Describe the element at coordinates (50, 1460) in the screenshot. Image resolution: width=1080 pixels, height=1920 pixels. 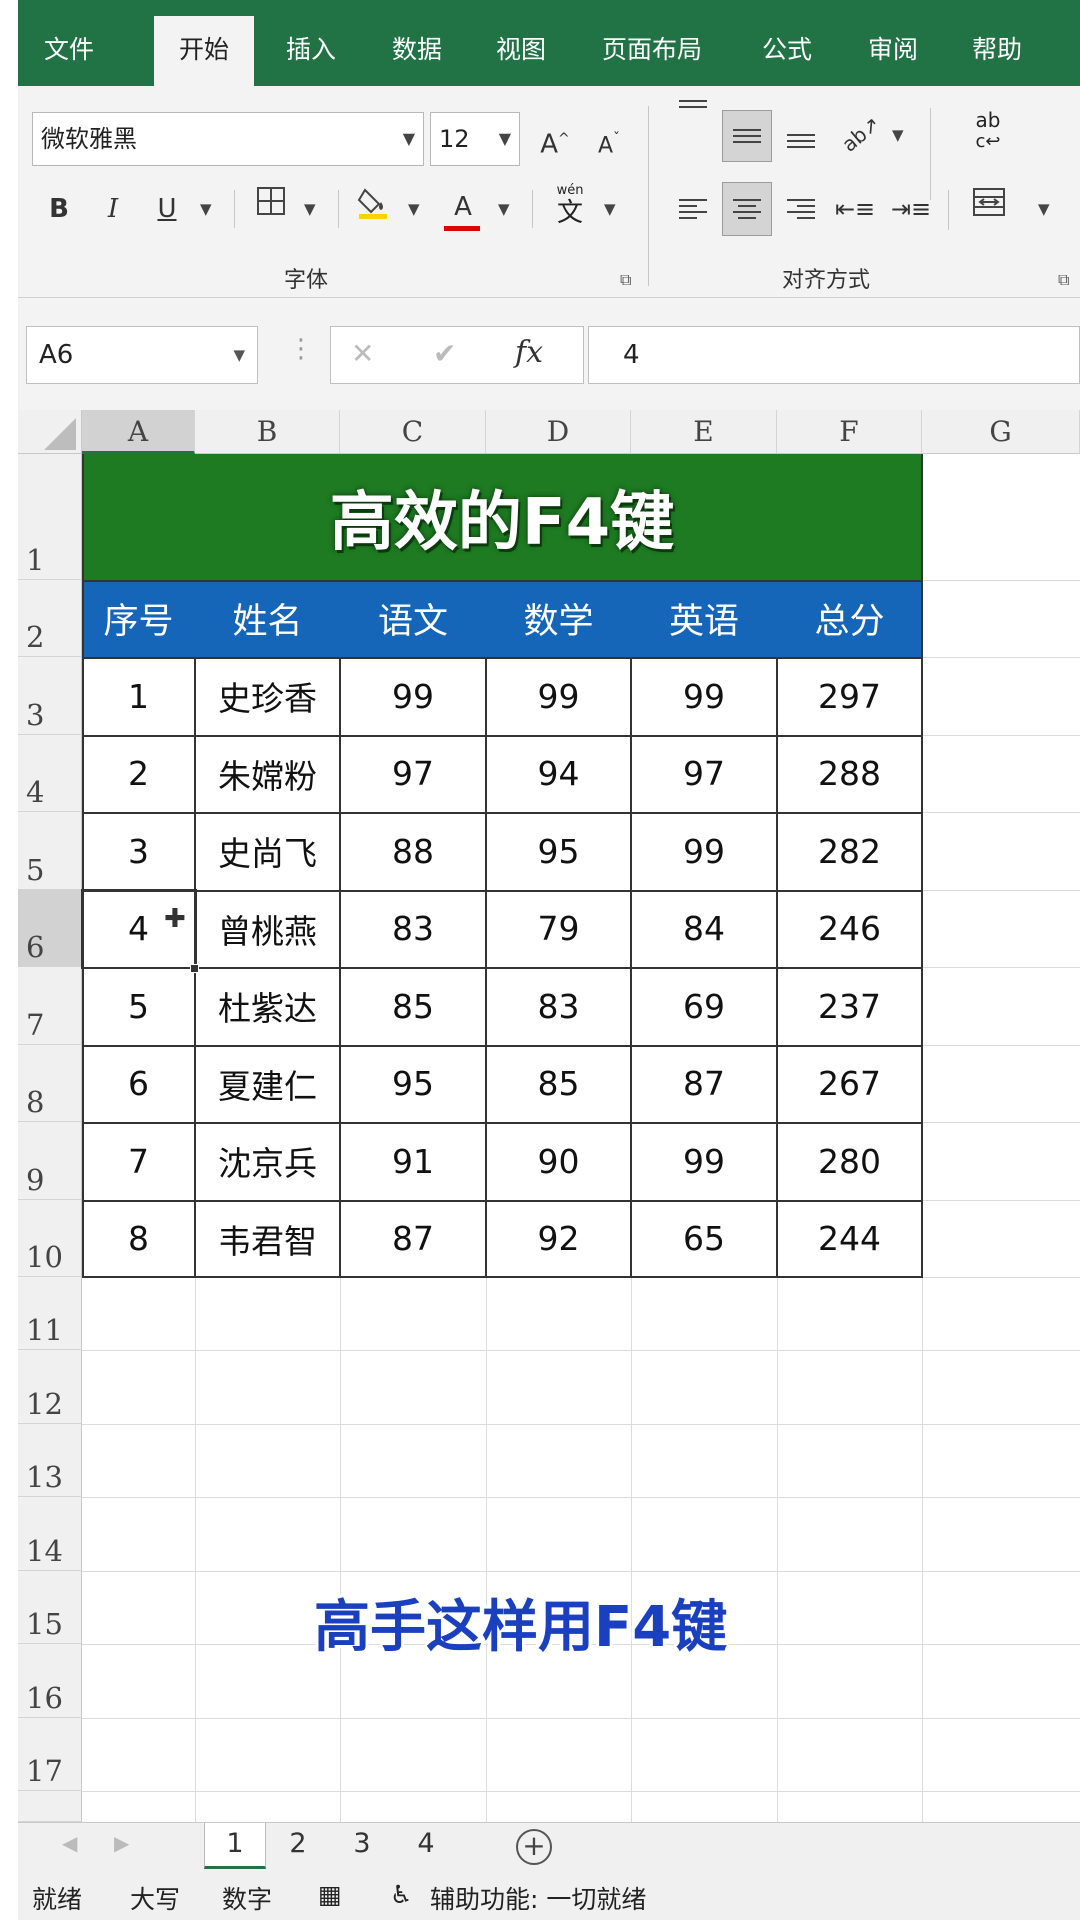
I see `row-header: 13` at that location.